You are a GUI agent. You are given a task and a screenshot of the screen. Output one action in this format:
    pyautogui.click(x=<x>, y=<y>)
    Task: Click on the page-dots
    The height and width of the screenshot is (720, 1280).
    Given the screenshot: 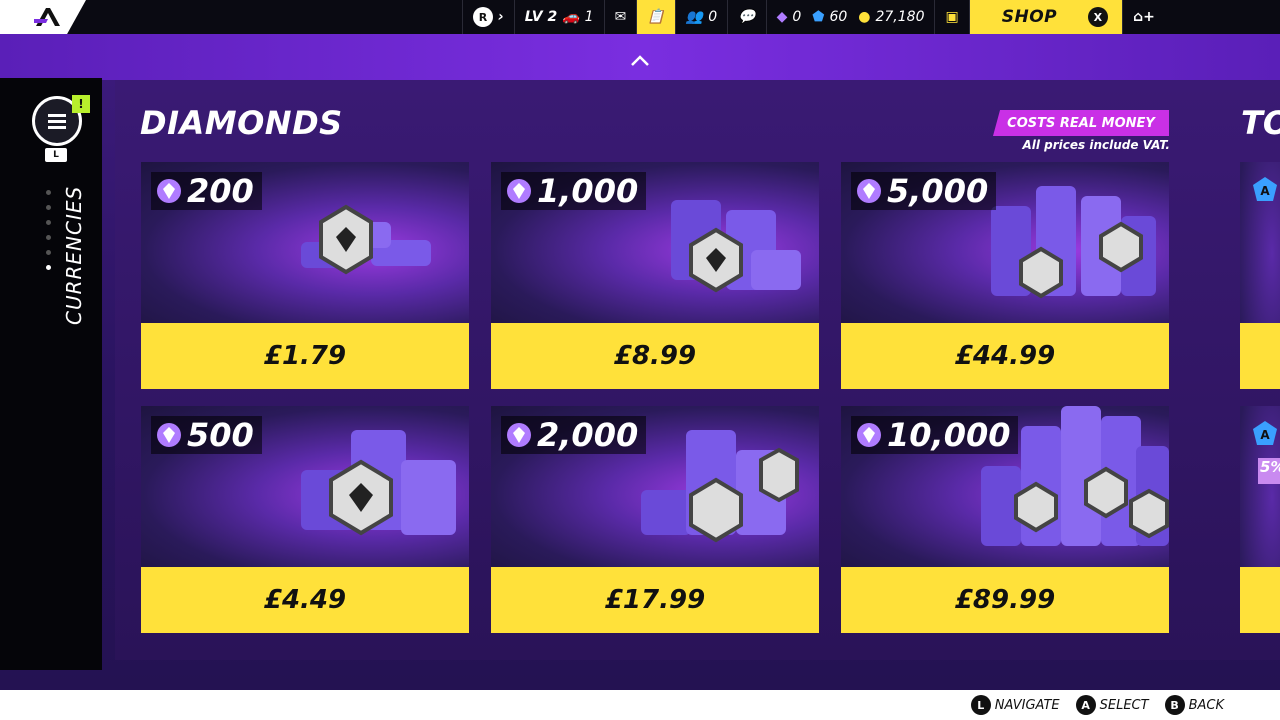 What is the action you would take?
    pyautogui.click(x=48, y=235)
    